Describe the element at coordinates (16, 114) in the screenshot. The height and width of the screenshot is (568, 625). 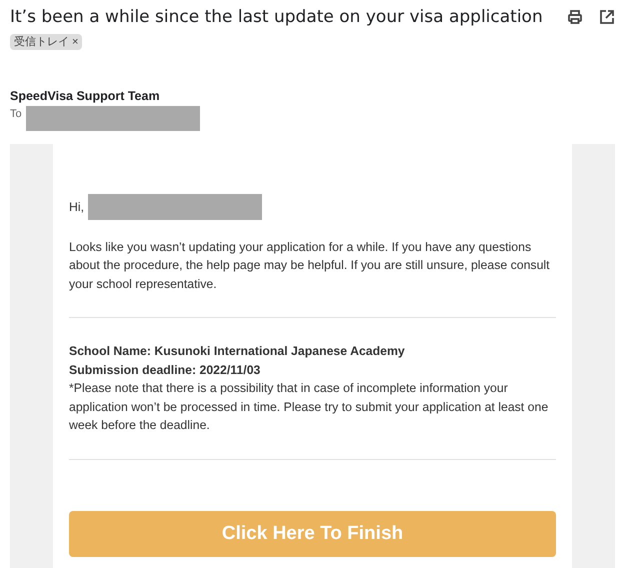
I see `to-label: To` at that location.